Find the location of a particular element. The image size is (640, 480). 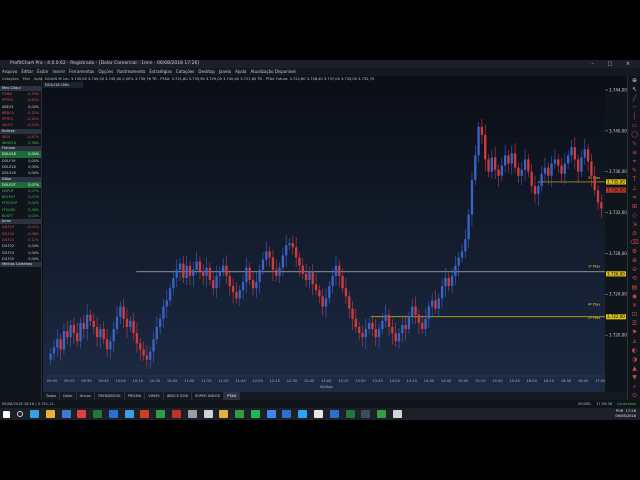

workspace-tab: Ativos is located at coordinates (86, 396).